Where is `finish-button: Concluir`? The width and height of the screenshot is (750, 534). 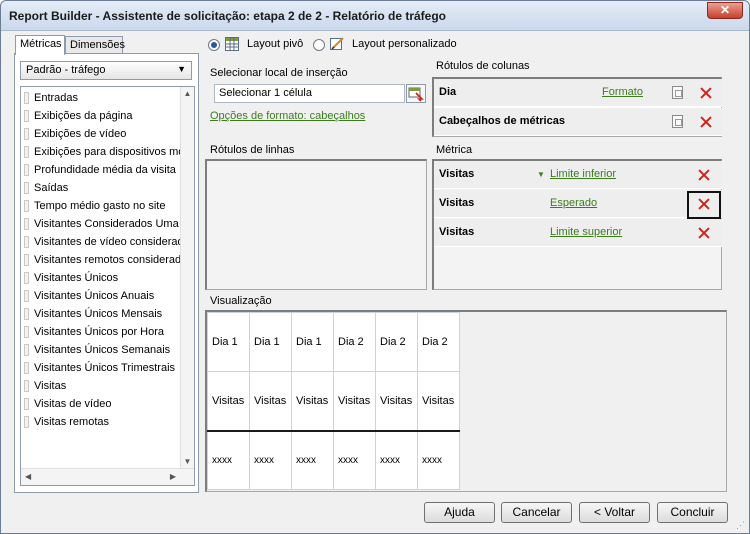 finish-button: Concluir is located at coordinates (692, 512).